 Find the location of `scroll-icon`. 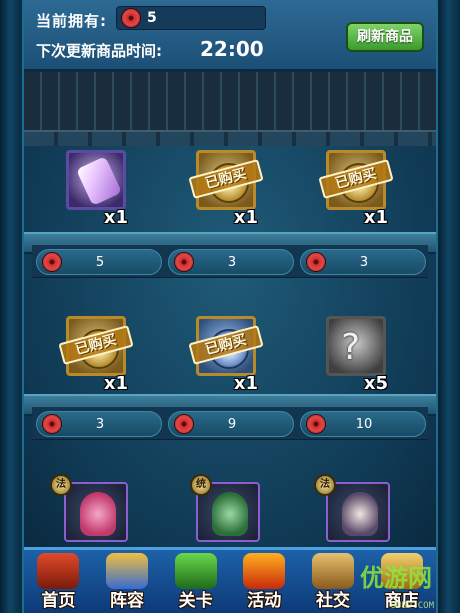

scroll-icon is located at coordinates (99, 181).